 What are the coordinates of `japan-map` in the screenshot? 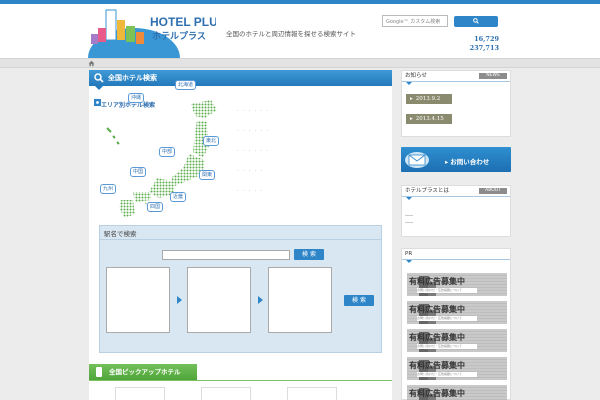 It's located at (161, 159).